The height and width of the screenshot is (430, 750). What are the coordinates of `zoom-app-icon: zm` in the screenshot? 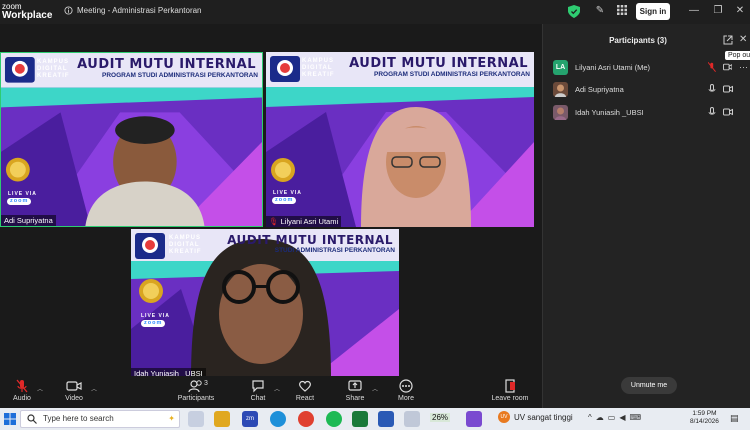 It's located at (250, 419).